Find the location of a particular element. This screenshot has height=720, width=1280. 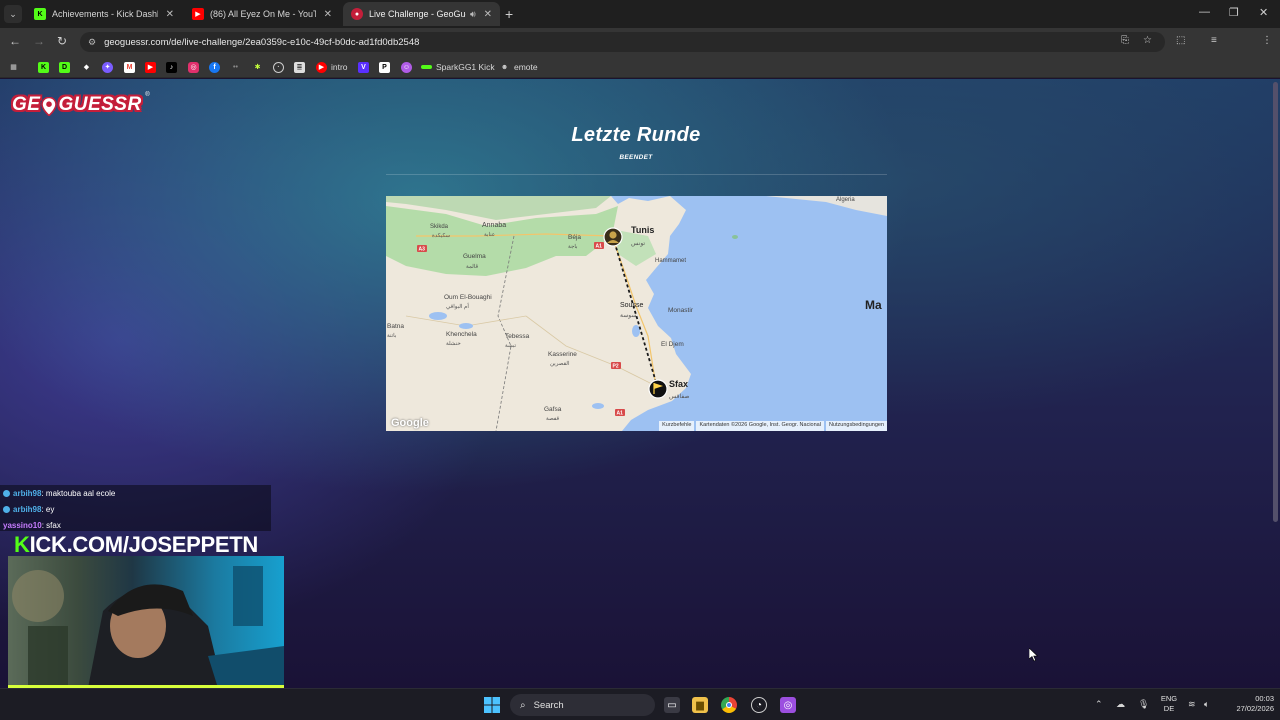

chat-text: : maktouba aal ecole is located at coordinates (78, 493).